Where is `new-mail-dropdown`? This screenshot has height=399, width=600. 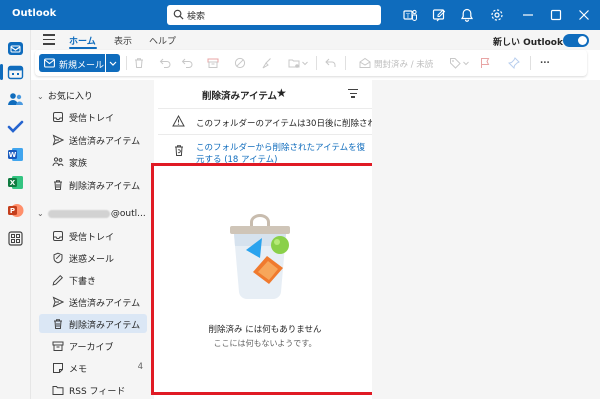
new-mail-dropdown is located at coordinates (113, 63).